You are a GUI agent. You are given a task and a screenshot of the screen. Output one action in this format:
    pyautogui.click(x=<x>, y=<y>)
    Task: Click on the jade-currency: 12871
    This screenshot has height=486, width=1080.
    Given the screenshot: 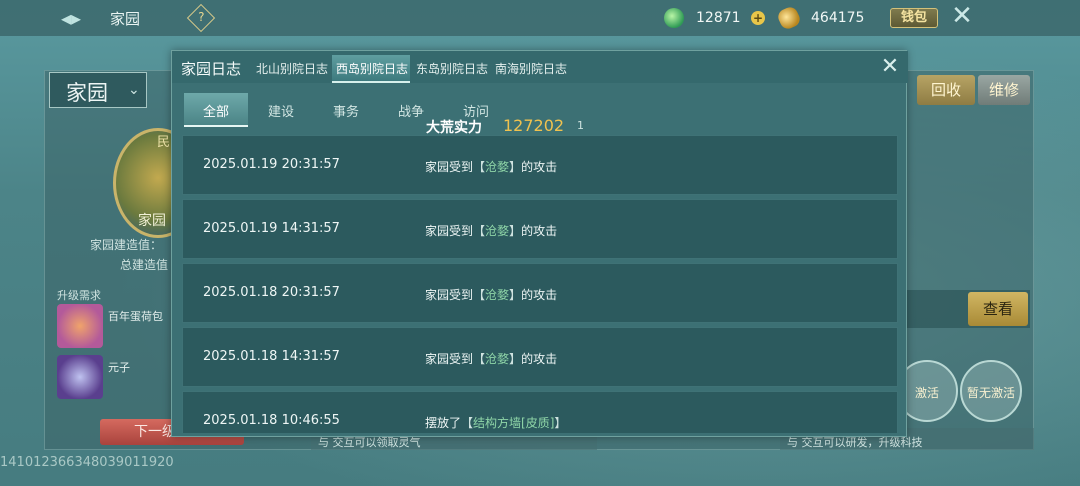 What is the action you would take?
    pyautogui.click(x=702, y=18)
    